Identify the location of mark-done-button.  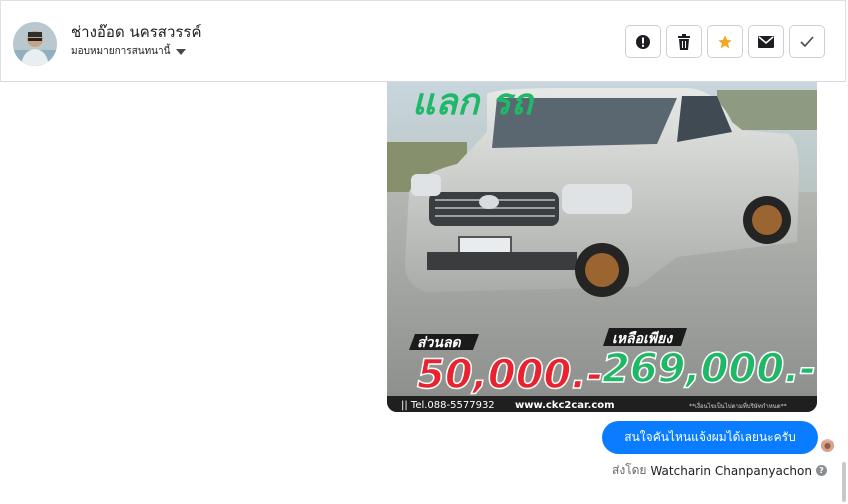
(807, 41).